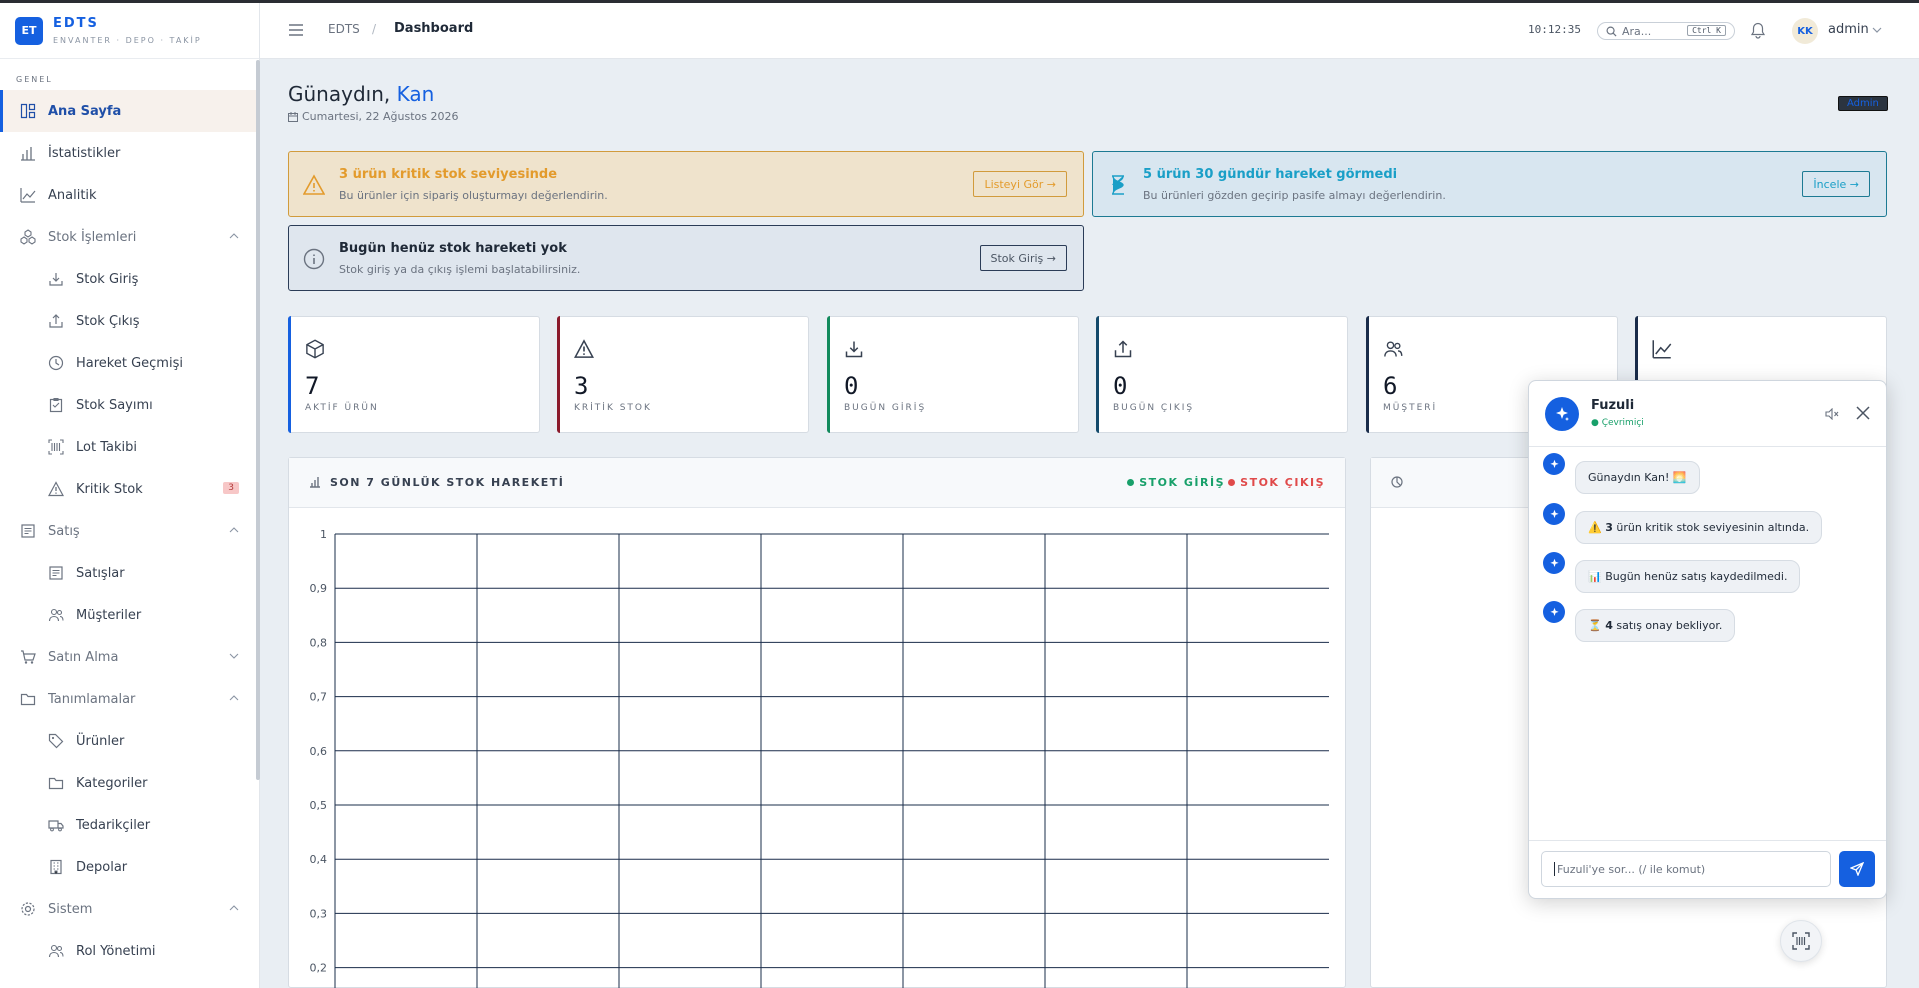 Image resolution: width=1919 pixels, height=988 pixels. Describe the element at coordinates (1609, 625) in the screenshot. I see `message-bold: 4` at that location.